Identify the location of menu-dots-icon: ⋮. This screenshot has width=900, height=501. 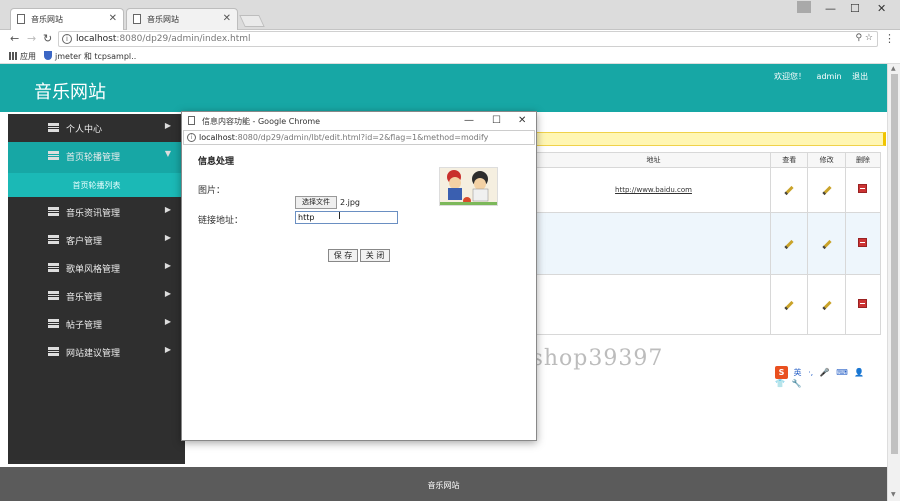
(889, 38).